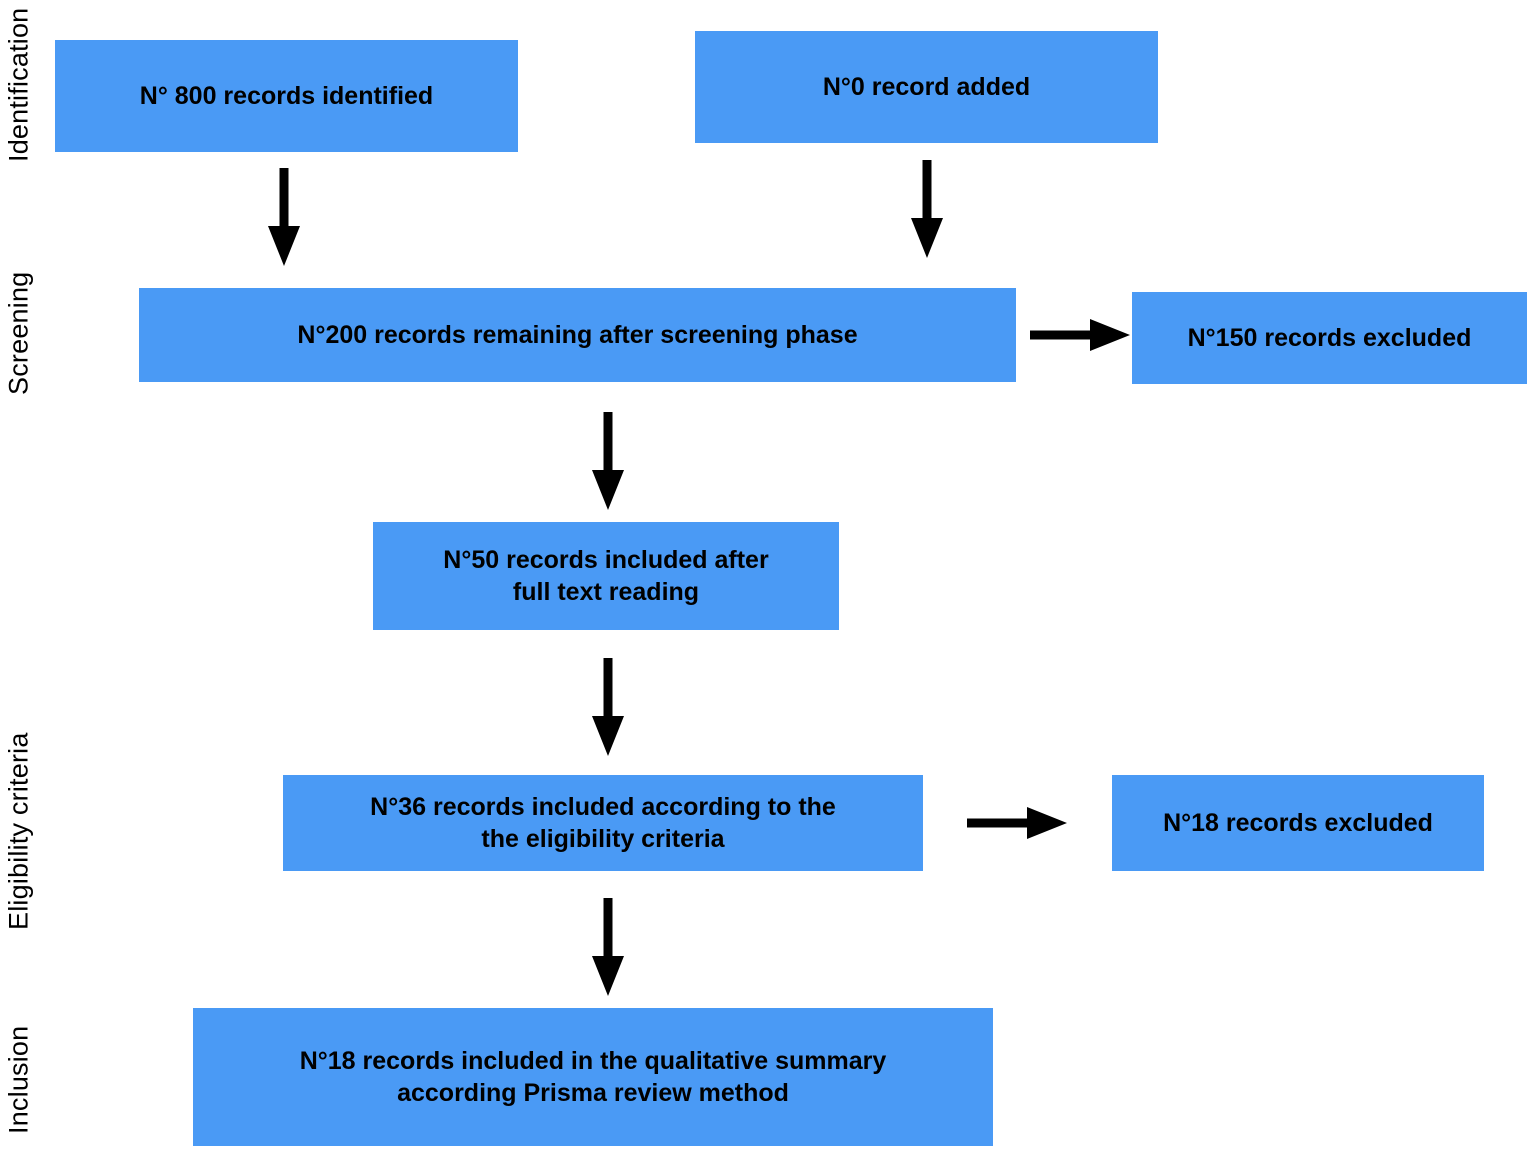 The height and width of the screenshot is (1166, 1535). I want to click on stage-label-inclusion-text: Inclusion, so click(18, 1080).